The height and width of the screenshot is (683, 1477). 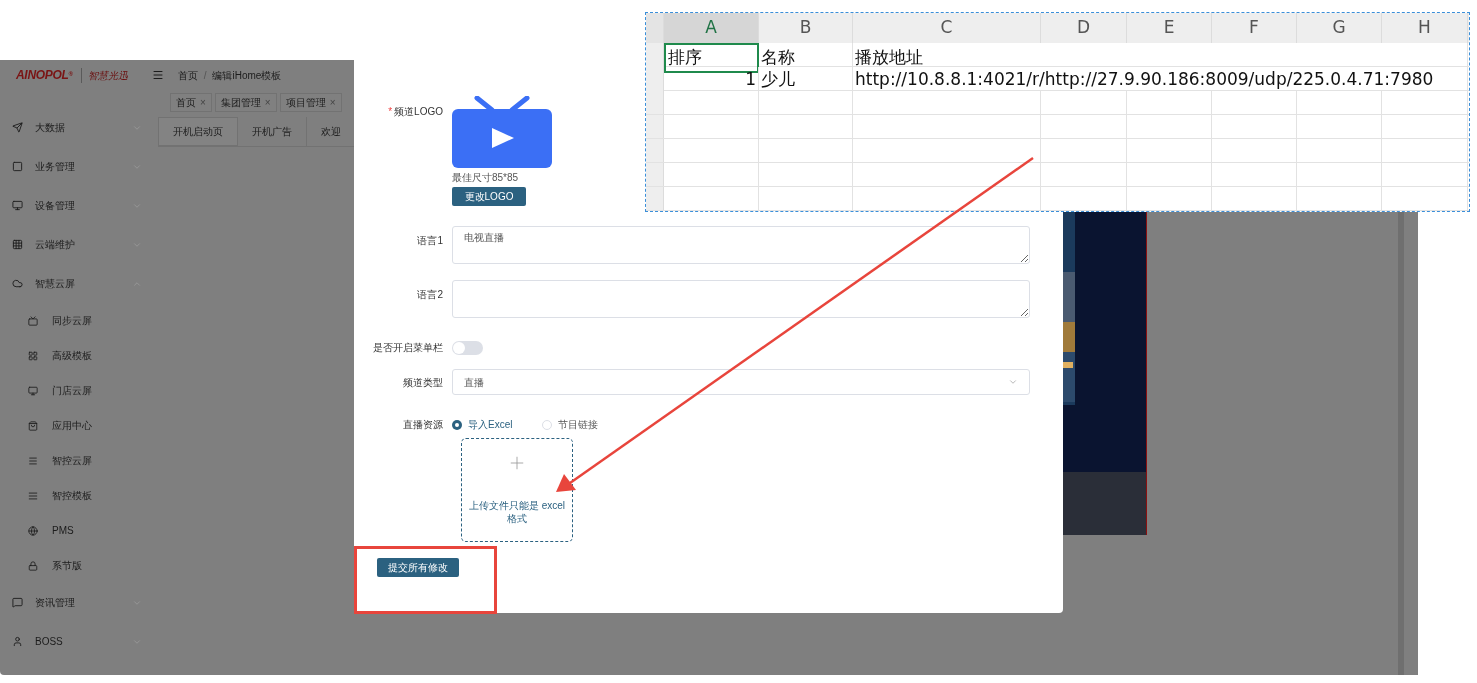 I want to click on tab: 开机启动页, so click(x=198, y=131).